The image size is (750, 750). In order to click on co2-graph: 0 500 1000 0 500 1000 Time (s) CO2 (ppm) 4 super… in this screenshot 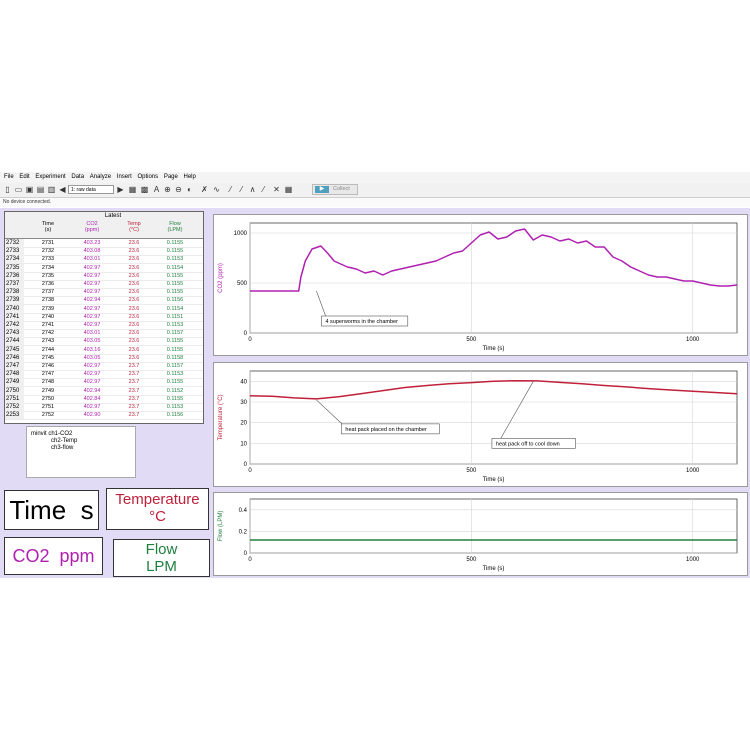, I will do `click(480, 285)`.